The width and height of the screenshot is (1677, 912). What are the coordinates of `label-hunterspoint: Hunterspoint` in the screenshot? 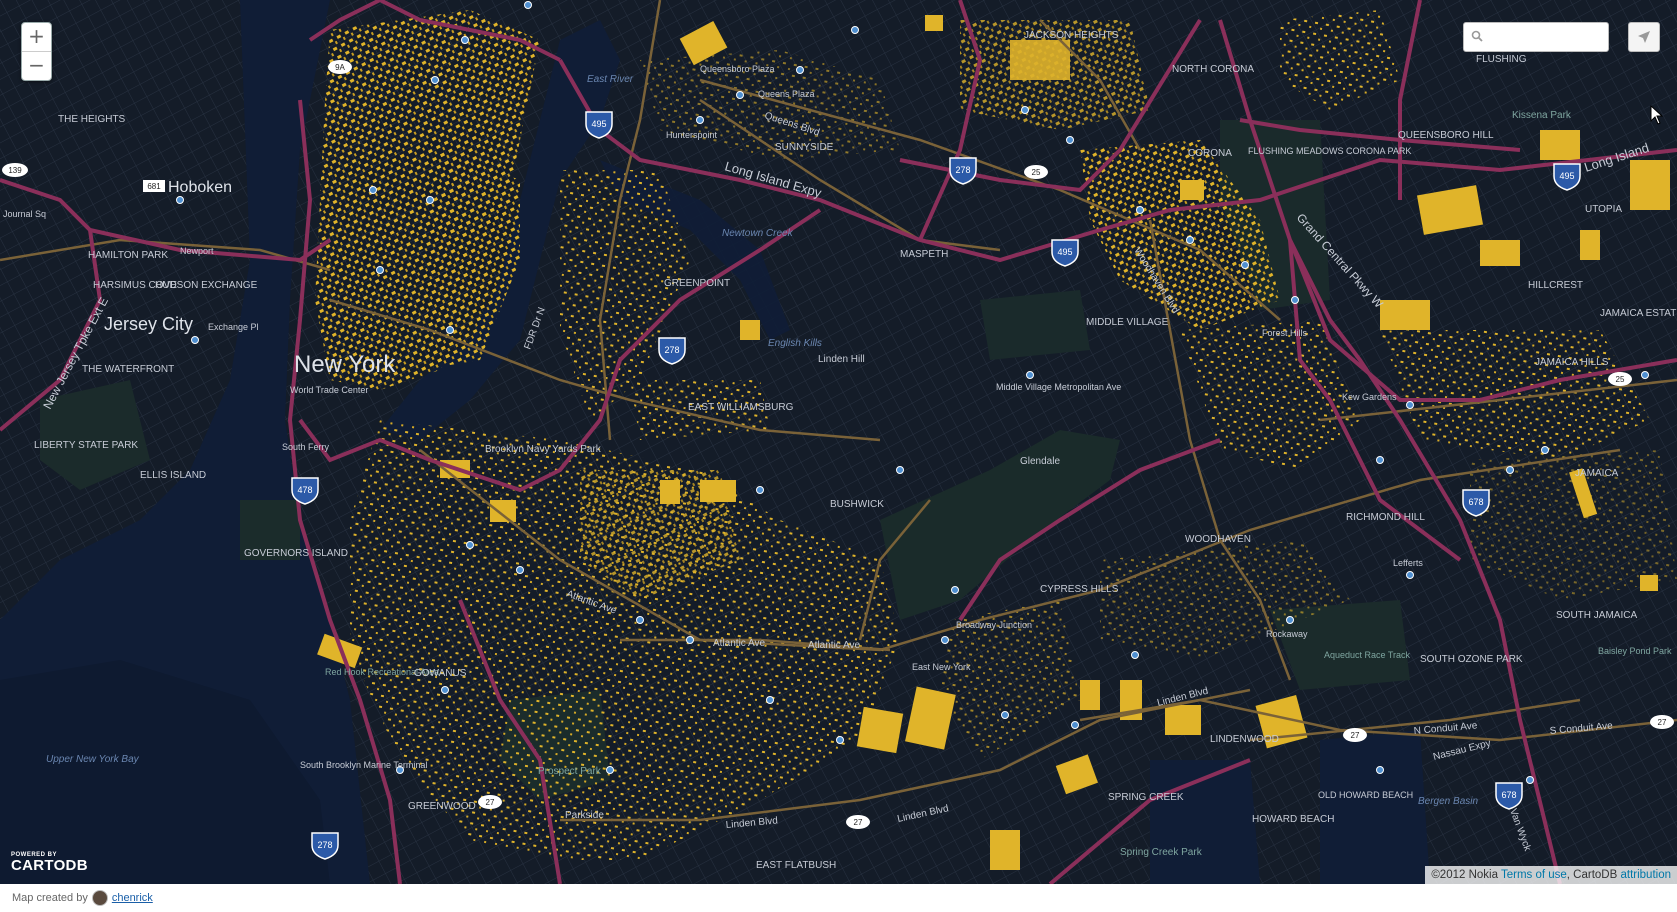 It's located at (692, 135).